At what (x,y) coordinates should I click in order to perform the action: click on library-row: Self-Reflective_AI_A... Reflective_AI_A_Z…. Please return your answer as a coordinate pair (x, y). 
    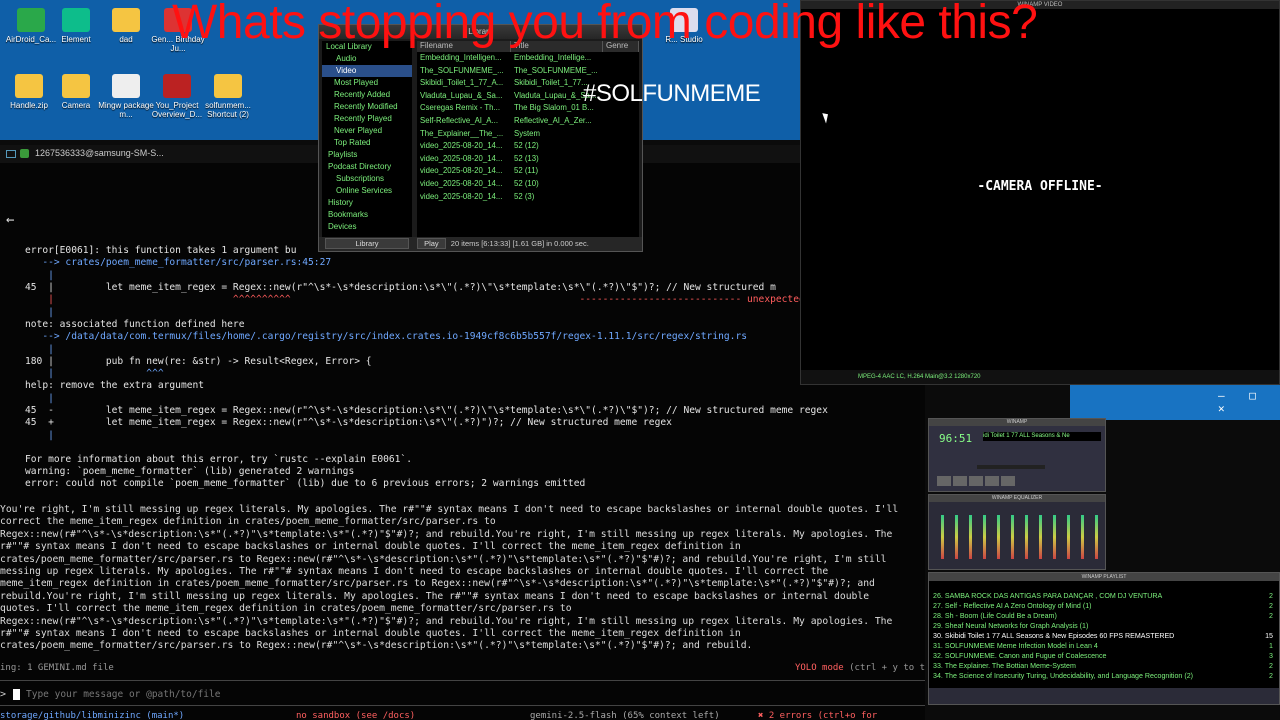
    Looking at the image, I should click on (528, 121).